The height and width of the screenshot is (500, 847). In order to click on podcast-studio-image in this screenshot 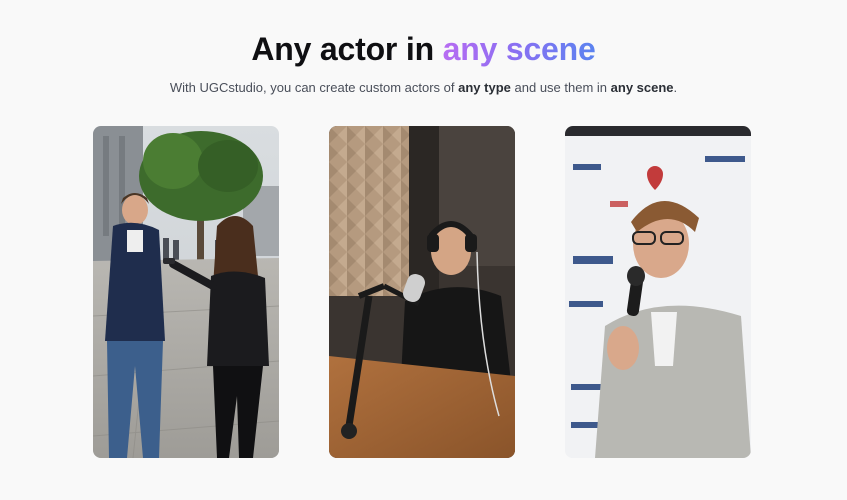, I will do `click(422, 292)`.